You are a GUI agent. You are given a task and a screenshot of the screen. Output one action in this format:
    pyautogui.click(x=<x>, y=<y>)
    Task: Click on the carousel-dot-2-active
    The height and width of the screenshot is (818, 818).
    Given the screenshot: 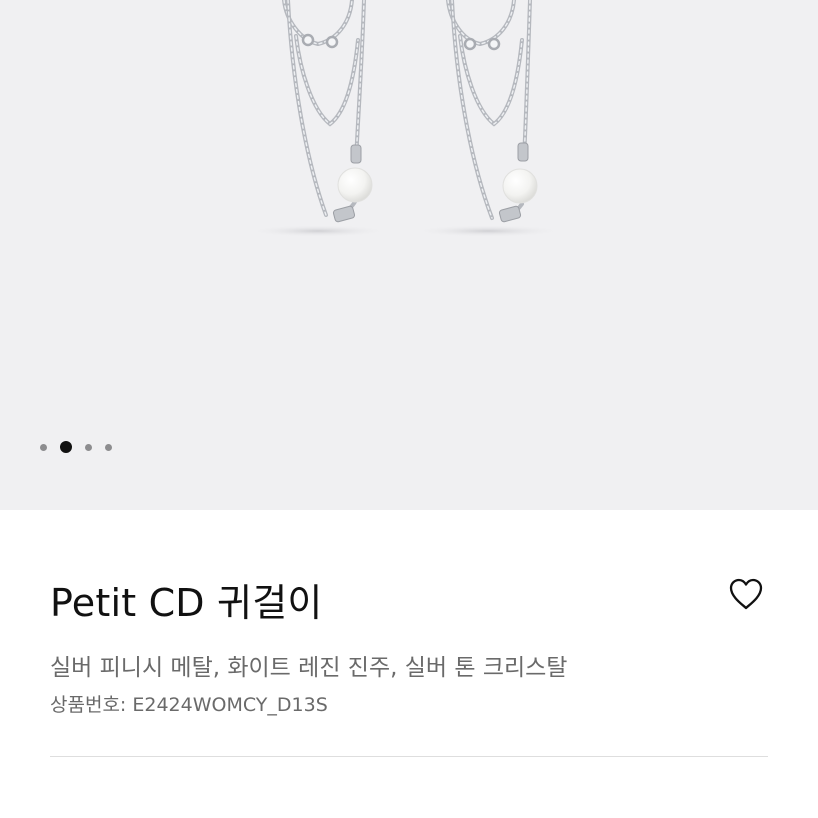 What is the action you would take?
    pyautogui.click(x=66, y=447)
    